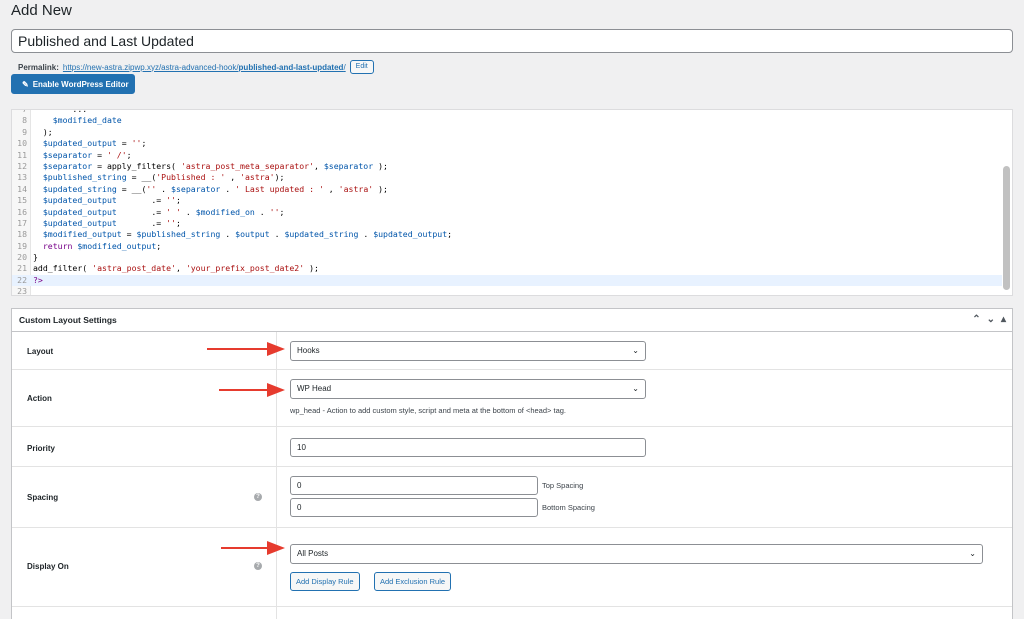 The height and width of the screenshot is (619, 1024). What do you see at coordinates (252, 390) in the screenshot?
I see `annotation-arrow-action` at bounding box center [252, 390].